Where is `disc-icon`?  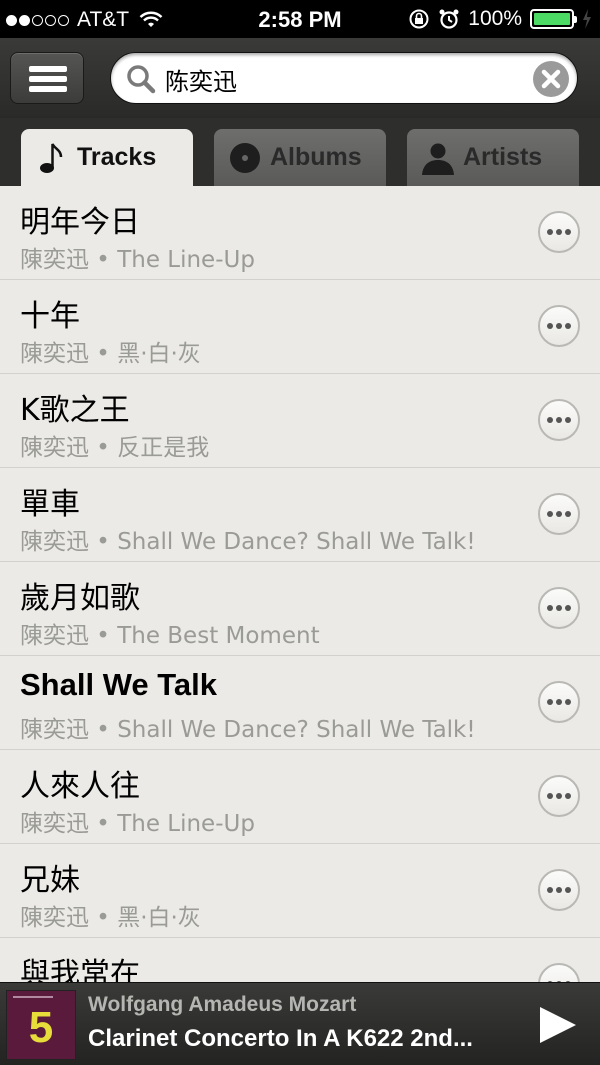 disc-icon is located at coordinates (245, 158).